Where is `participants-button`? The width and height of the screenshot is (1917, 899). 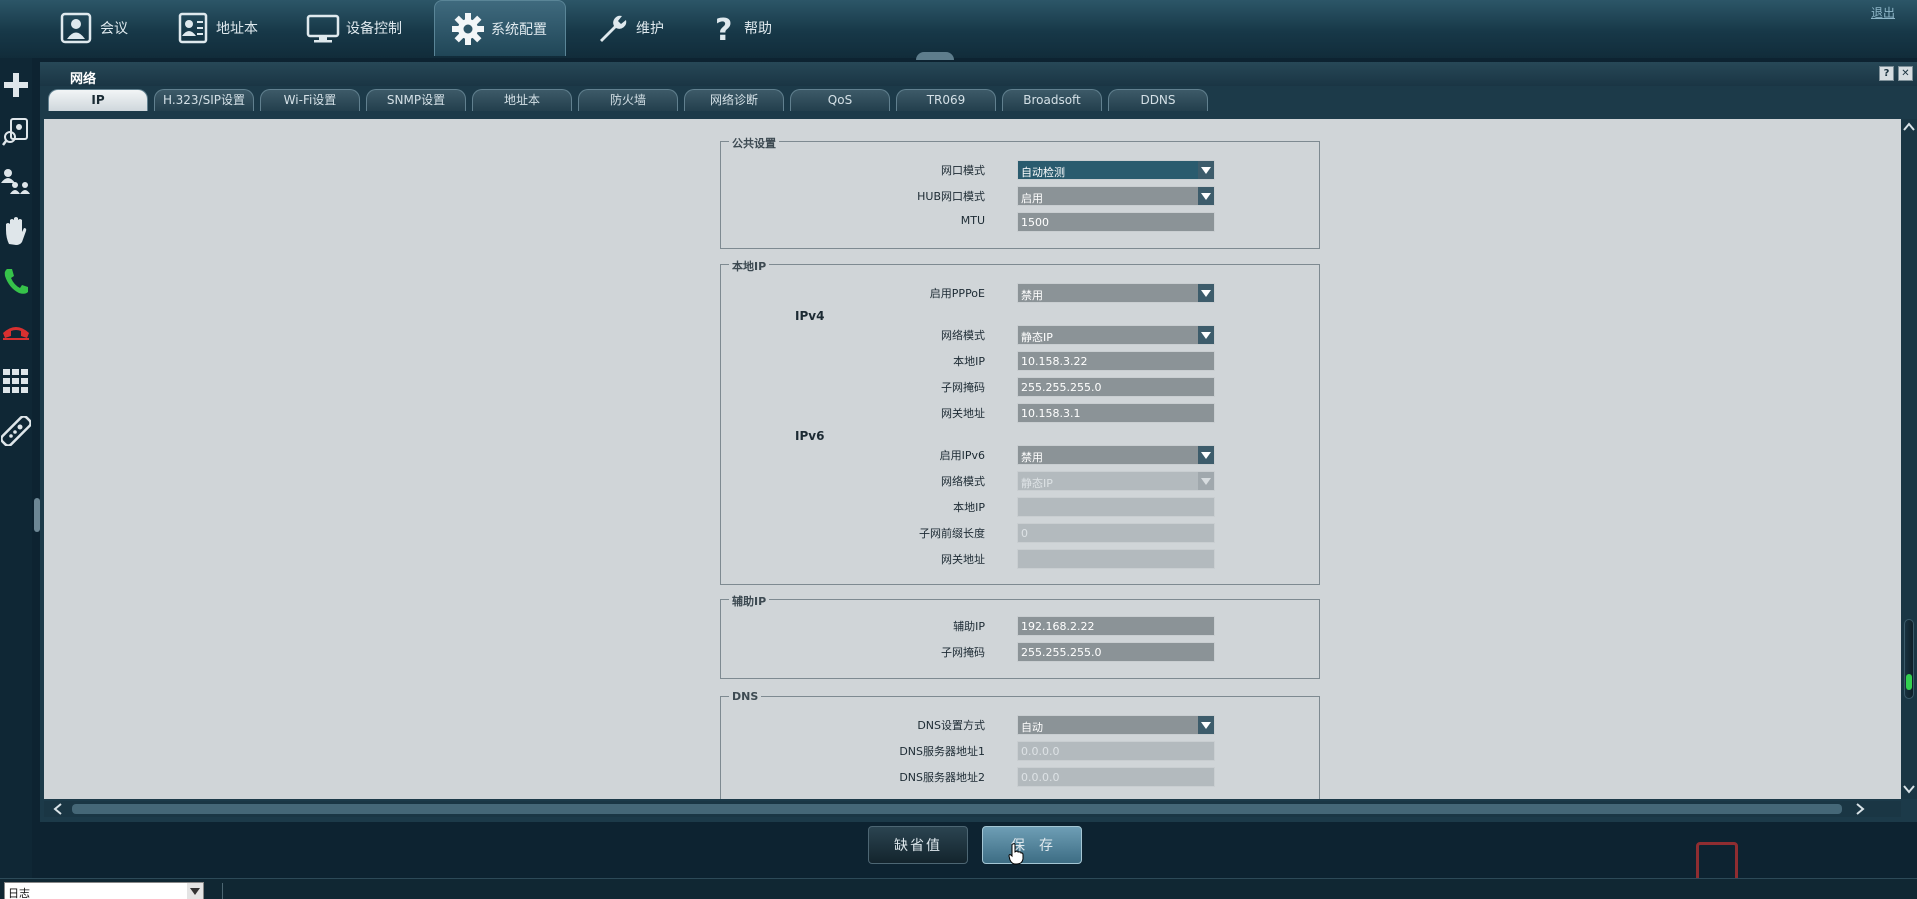 participants-button is located at coordinates (16, 181).